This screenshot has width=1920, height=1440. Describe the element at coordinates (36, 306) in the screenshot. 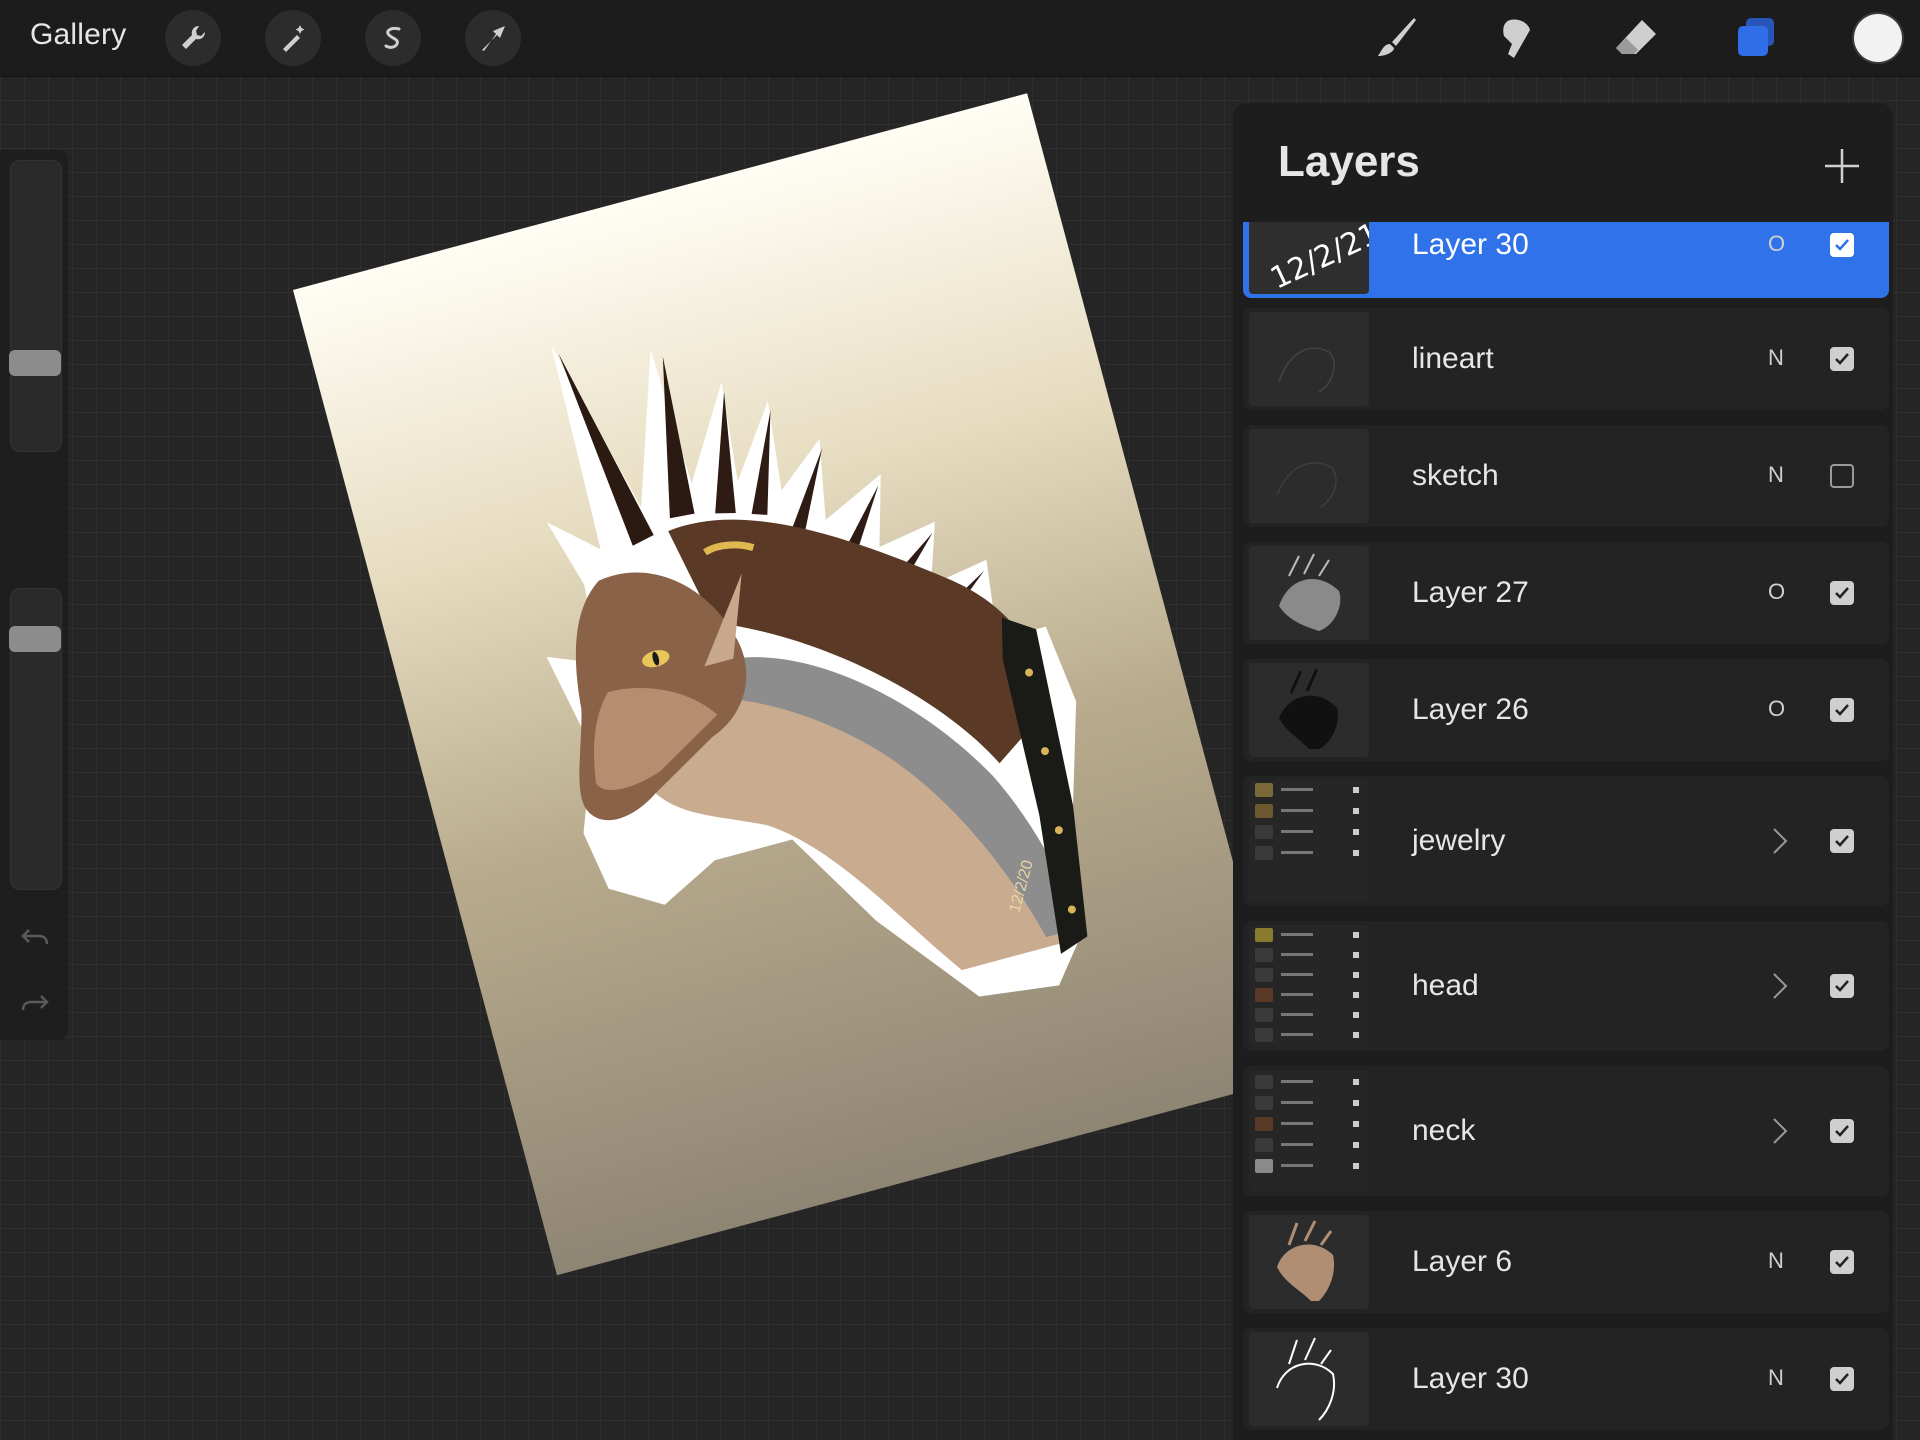

I see `brush-size-slider` at that location.